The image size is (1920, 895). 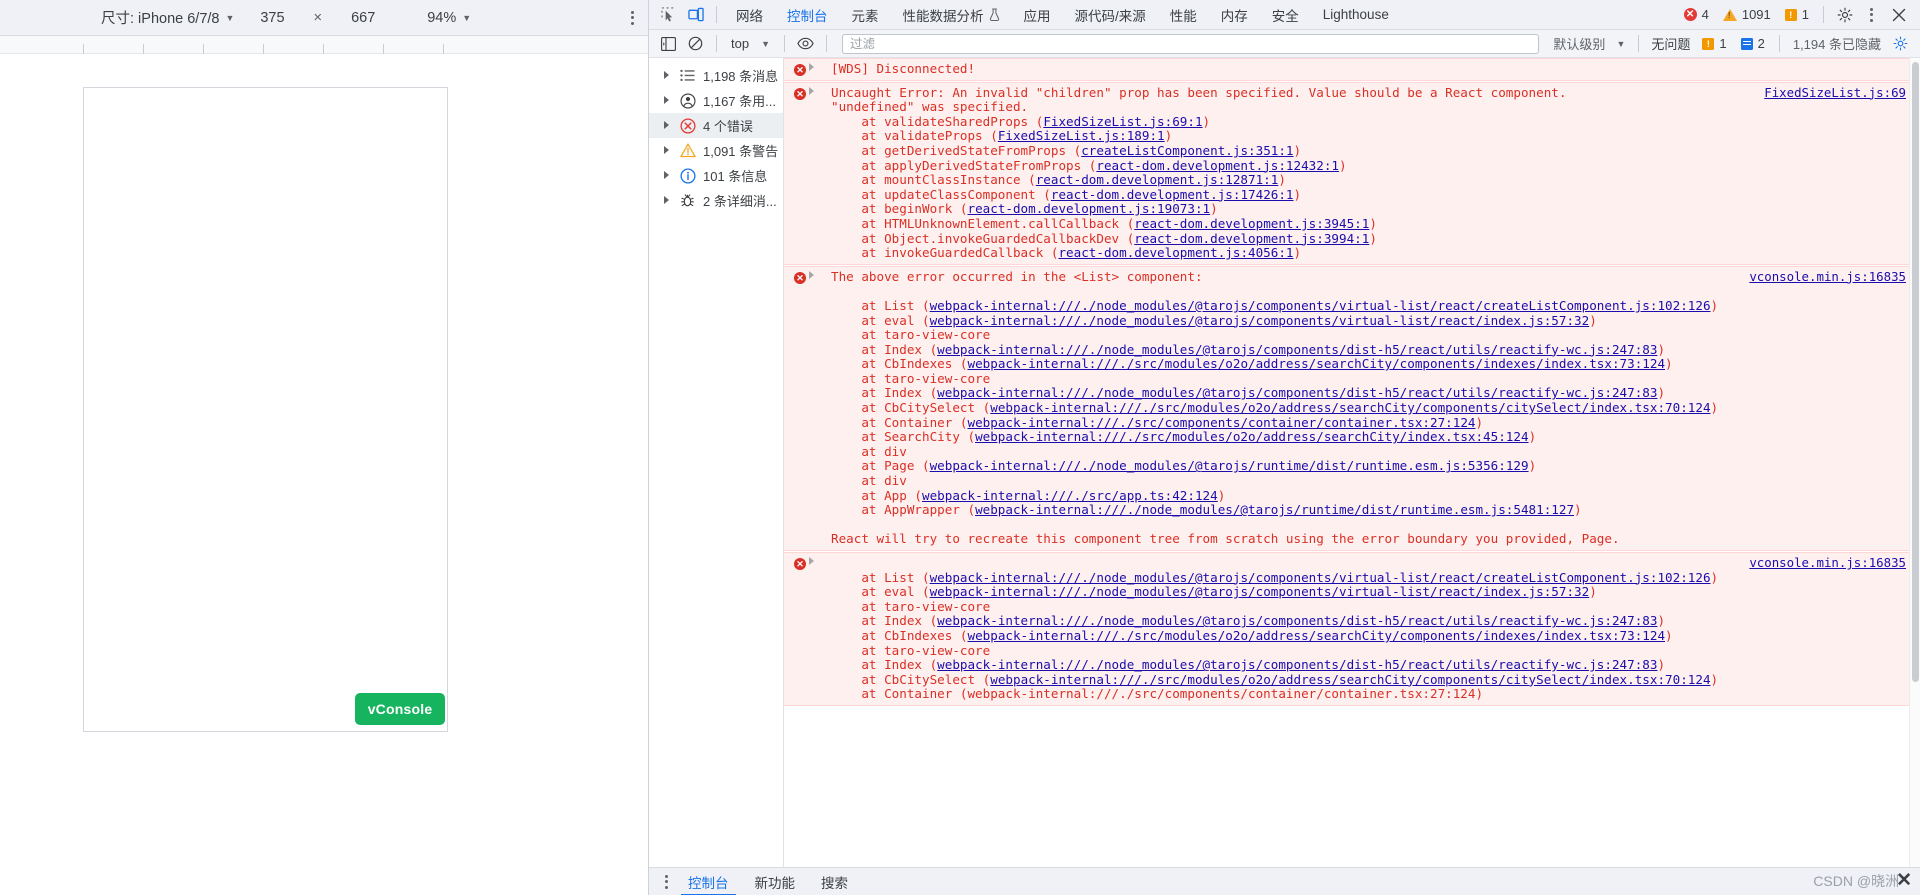 What do you see at coordinates (668, 44) in the screenshot?
I see `toggle-console-sidebar-icon` at bounding box center [668, 44].